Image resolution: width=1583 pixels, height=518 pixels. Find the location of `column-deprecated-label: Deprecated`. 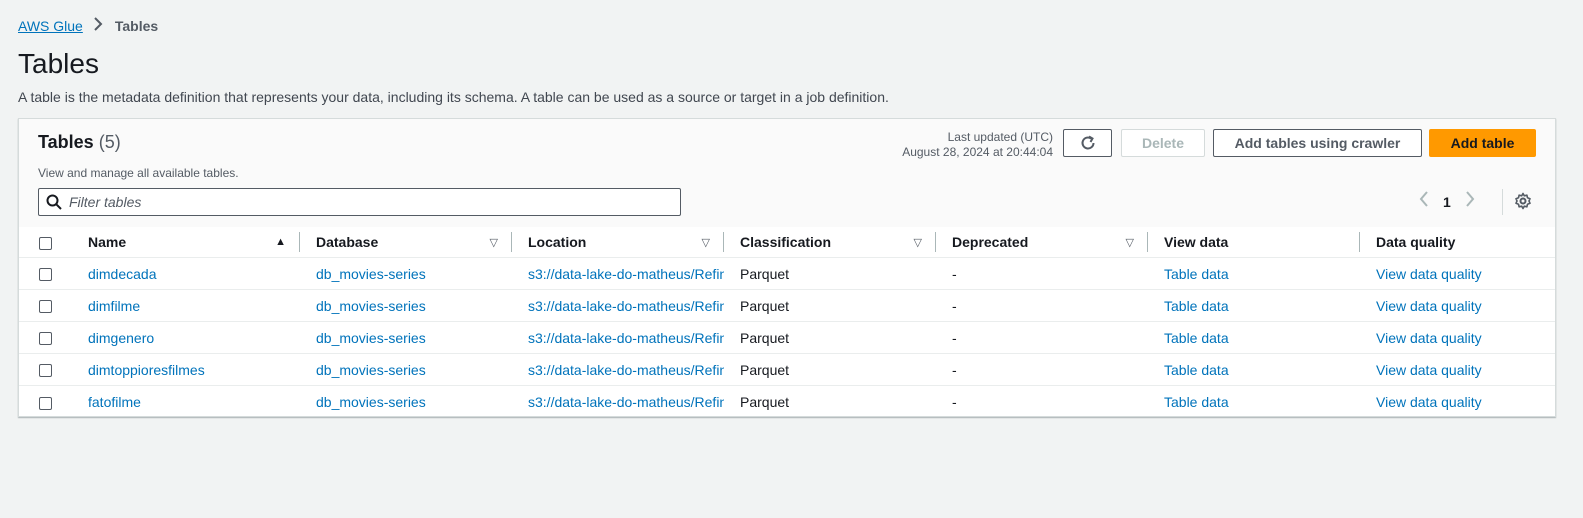

column-deprecated-label: Deprecated is located at coordinates (990, 242).